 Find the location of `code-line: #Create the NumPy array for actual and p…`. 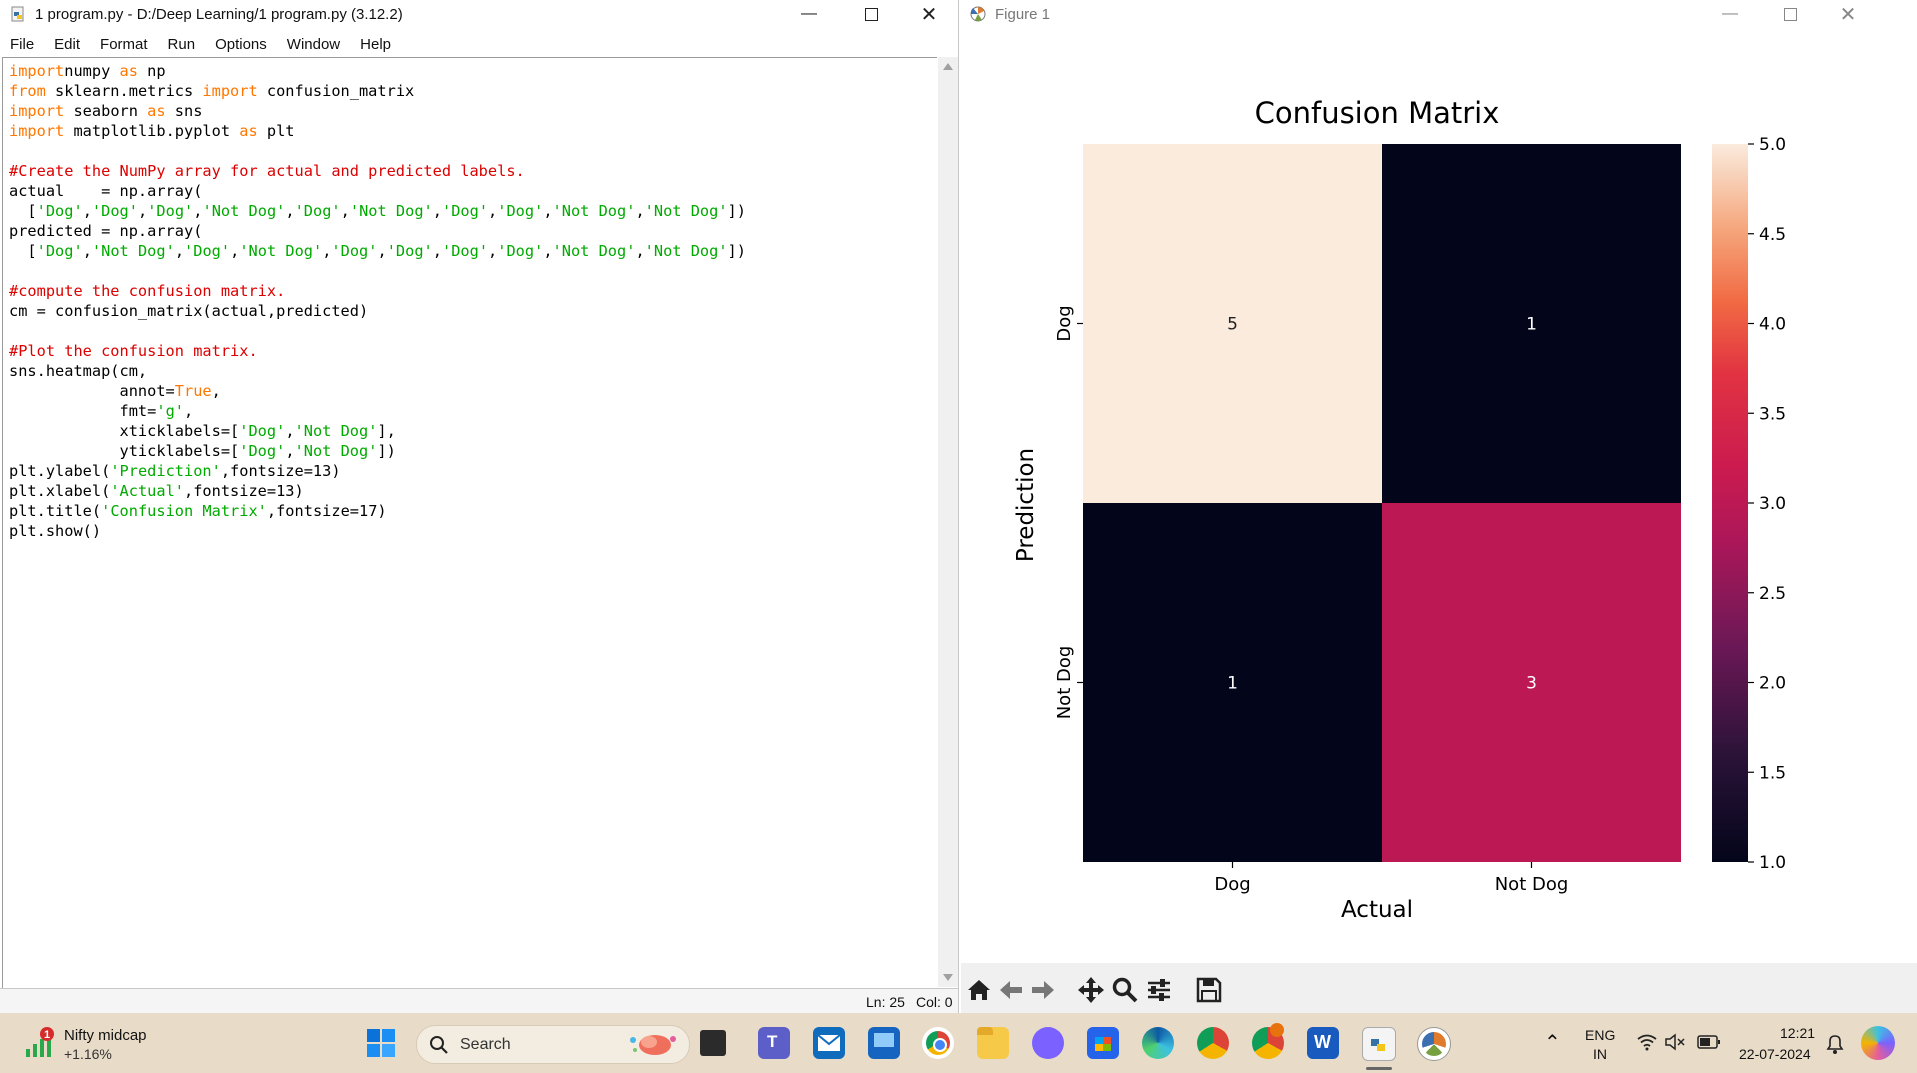

code-line: #Create the NumPy array for actual and p… is located at coordinates (267, 171).